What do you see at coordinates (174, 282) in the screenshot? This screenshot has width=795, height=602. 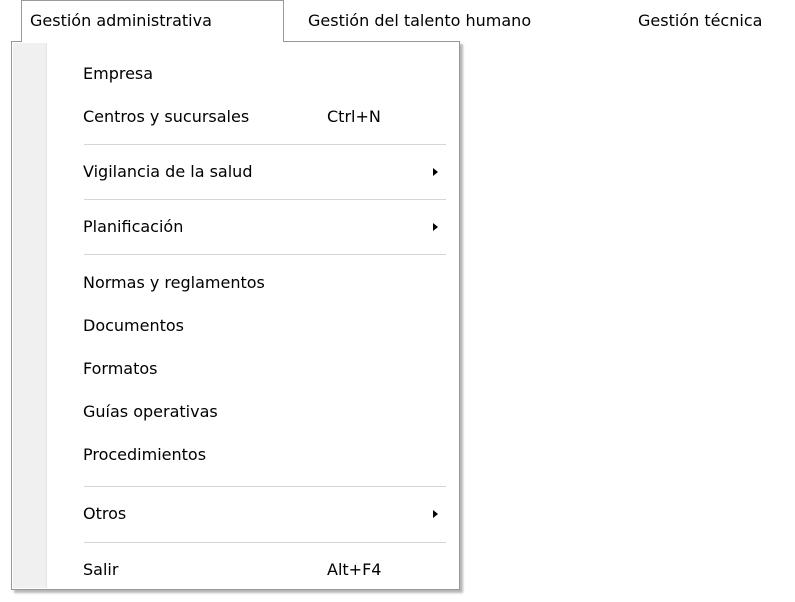 I see `menu-item-label: Normas y reglamentos` at bounding box center [174, 282].